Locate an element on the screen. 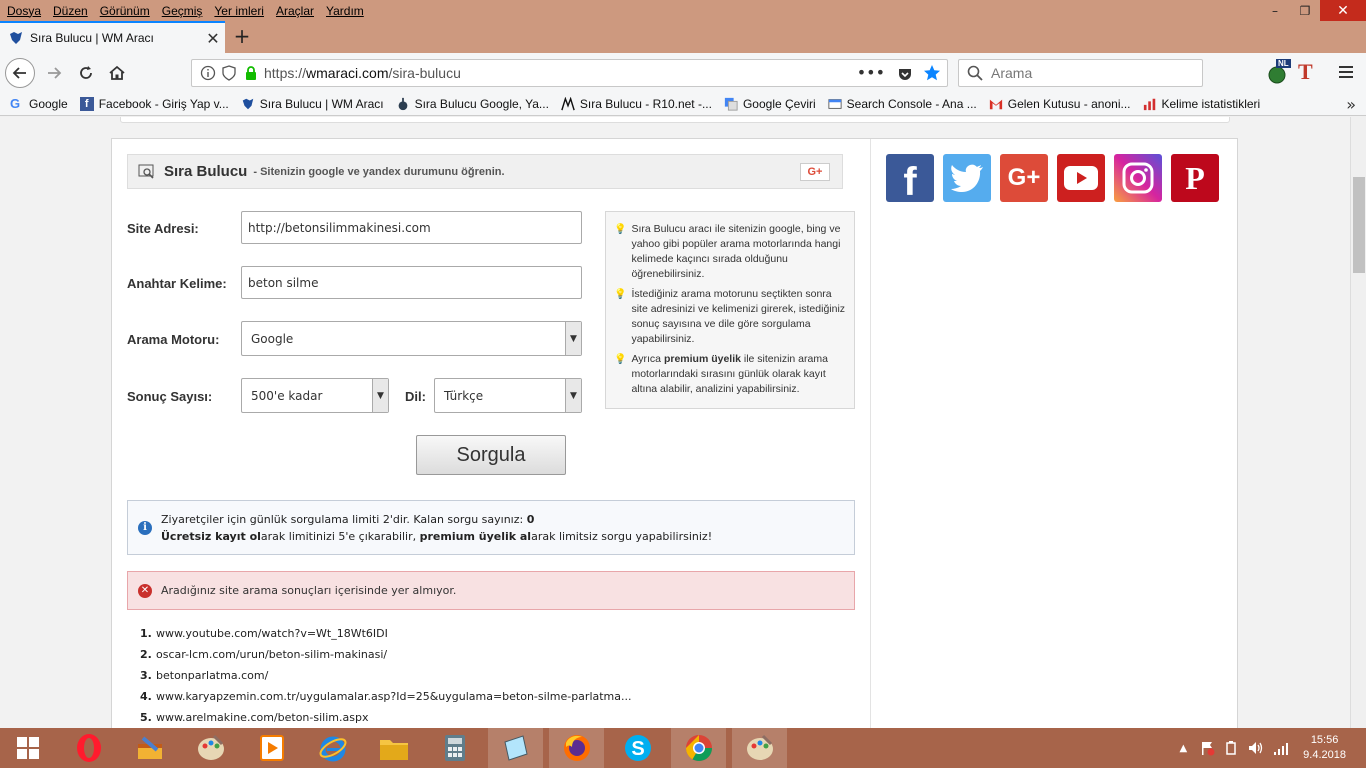  start-button is located at coordinates (27, 748).